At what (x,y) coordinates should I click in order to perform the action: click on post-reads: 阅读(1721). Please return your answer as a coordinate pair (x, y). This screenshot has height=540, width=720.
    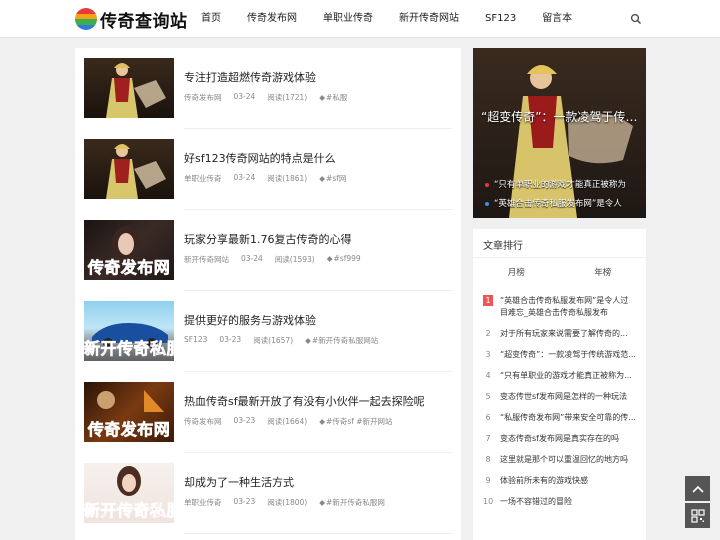
    Looking at the image, I should click on (287, 97).